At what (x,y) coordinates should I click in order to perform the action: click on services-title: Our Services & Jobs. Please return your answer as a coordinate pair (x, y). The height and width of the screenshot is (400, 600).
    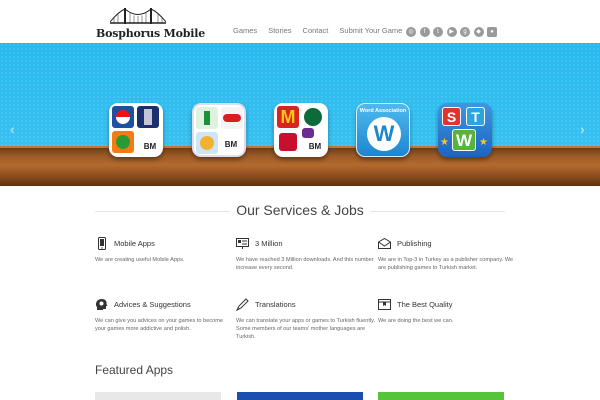
    Looking at the image, I should click on (300, 210).